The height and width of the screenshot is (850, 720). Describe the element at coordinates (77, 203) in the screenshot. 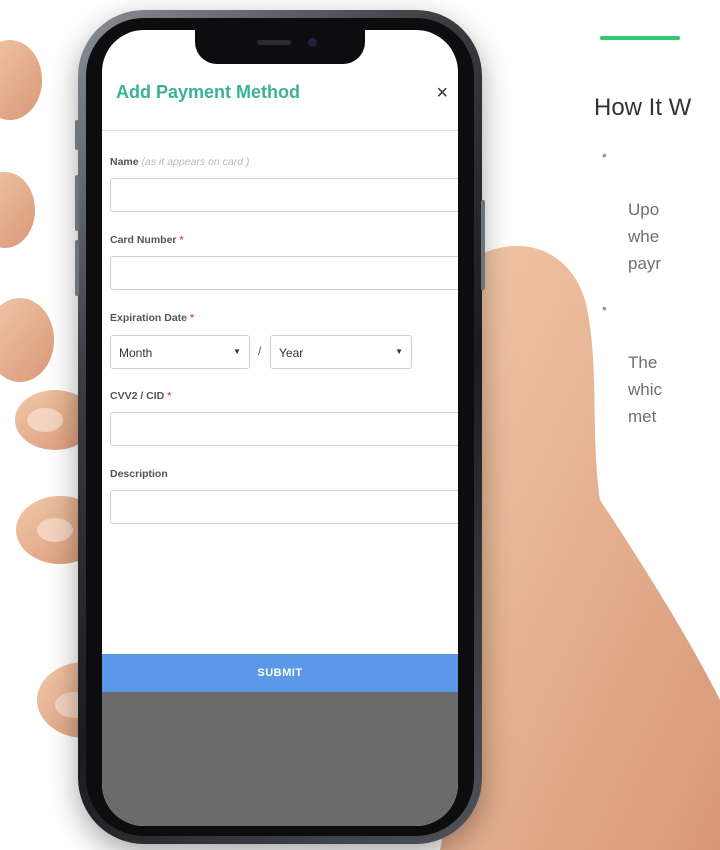

I see `volume-up-button` at that location.